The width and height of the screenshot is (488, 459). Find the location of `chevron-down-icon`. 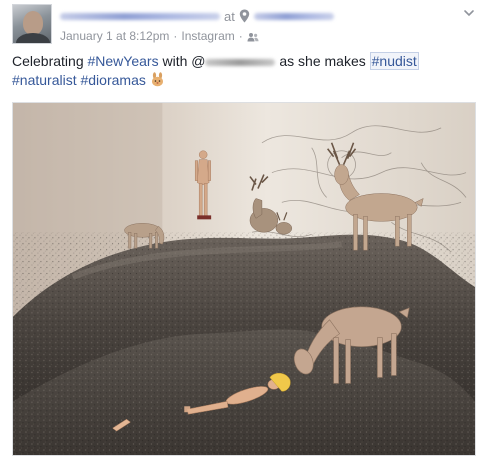

chevron-down-icon is located at coordinates (469, 13).